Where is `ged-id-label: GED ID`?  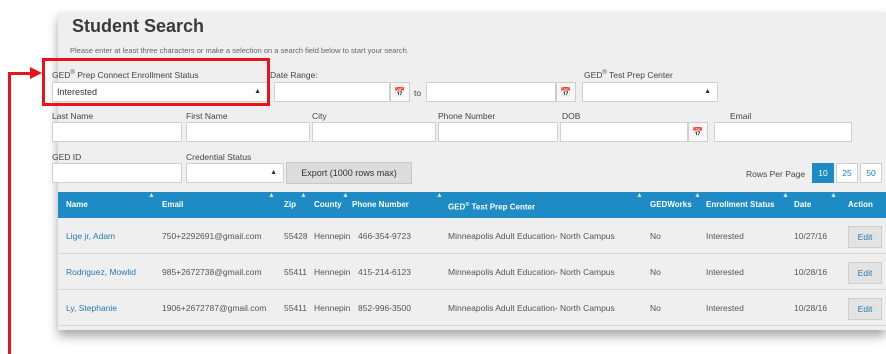 ged-id-label: GED ID is located at coordinates (67, 157).